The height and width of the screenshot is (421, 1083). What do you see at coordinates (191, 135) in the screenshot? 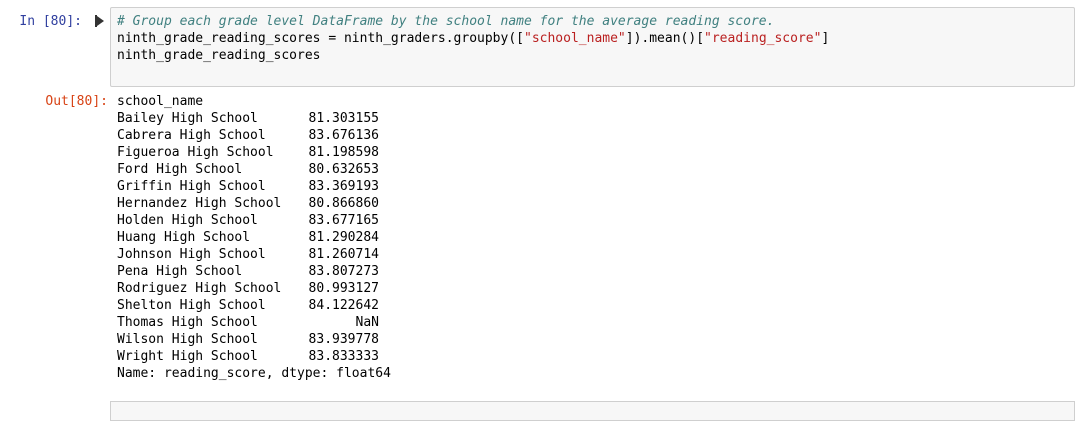
I see `school-name: Cabrera High School` at bounding box center [191, 135].